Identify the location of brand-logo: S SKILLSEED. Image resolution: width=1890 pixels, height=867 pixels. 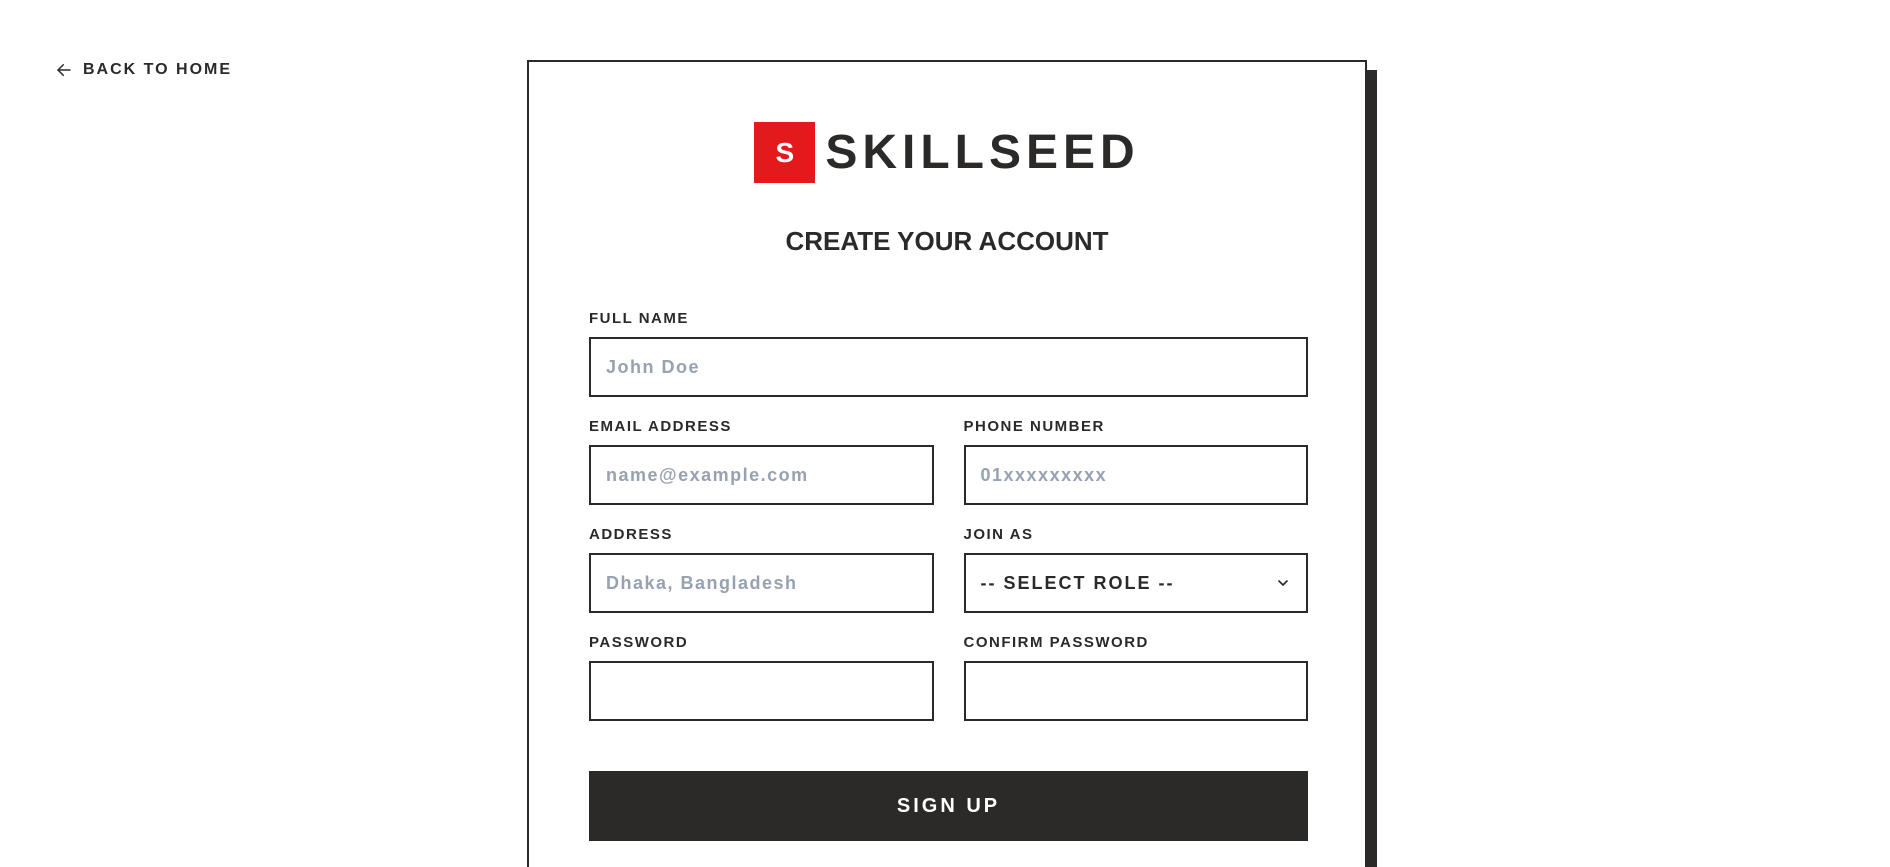
(947, 152).